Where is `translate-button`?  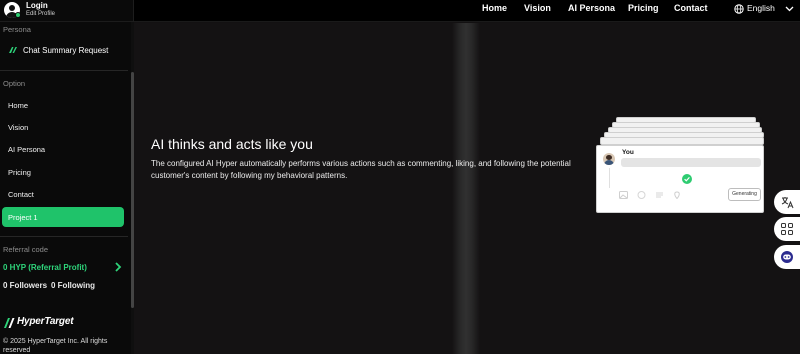 translate-button is located at coordinates (787, 202).